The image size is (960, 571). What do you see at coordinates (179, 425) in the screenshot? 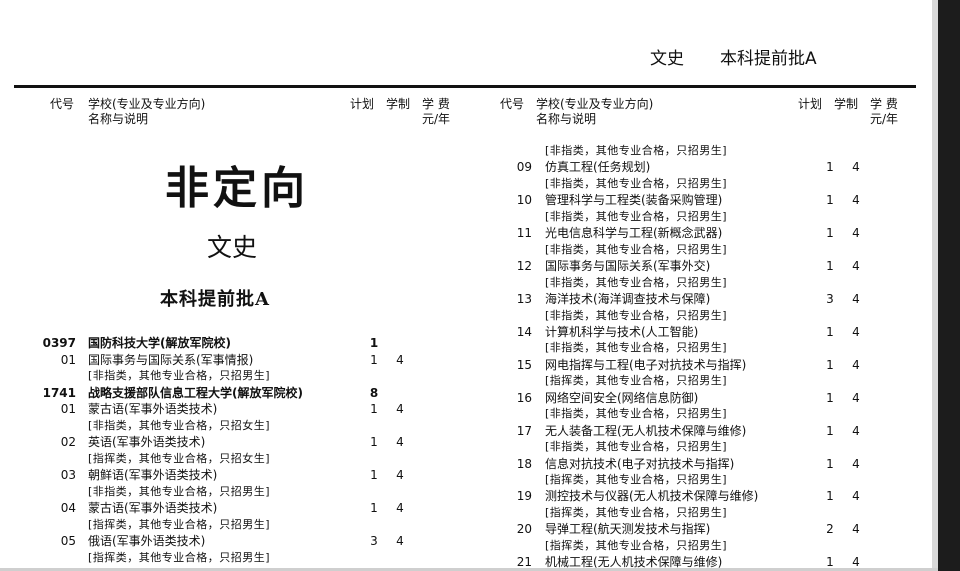
I see `row-name: [非指类，其他专业合格，只招女生]` at bounding box center [179, 425].